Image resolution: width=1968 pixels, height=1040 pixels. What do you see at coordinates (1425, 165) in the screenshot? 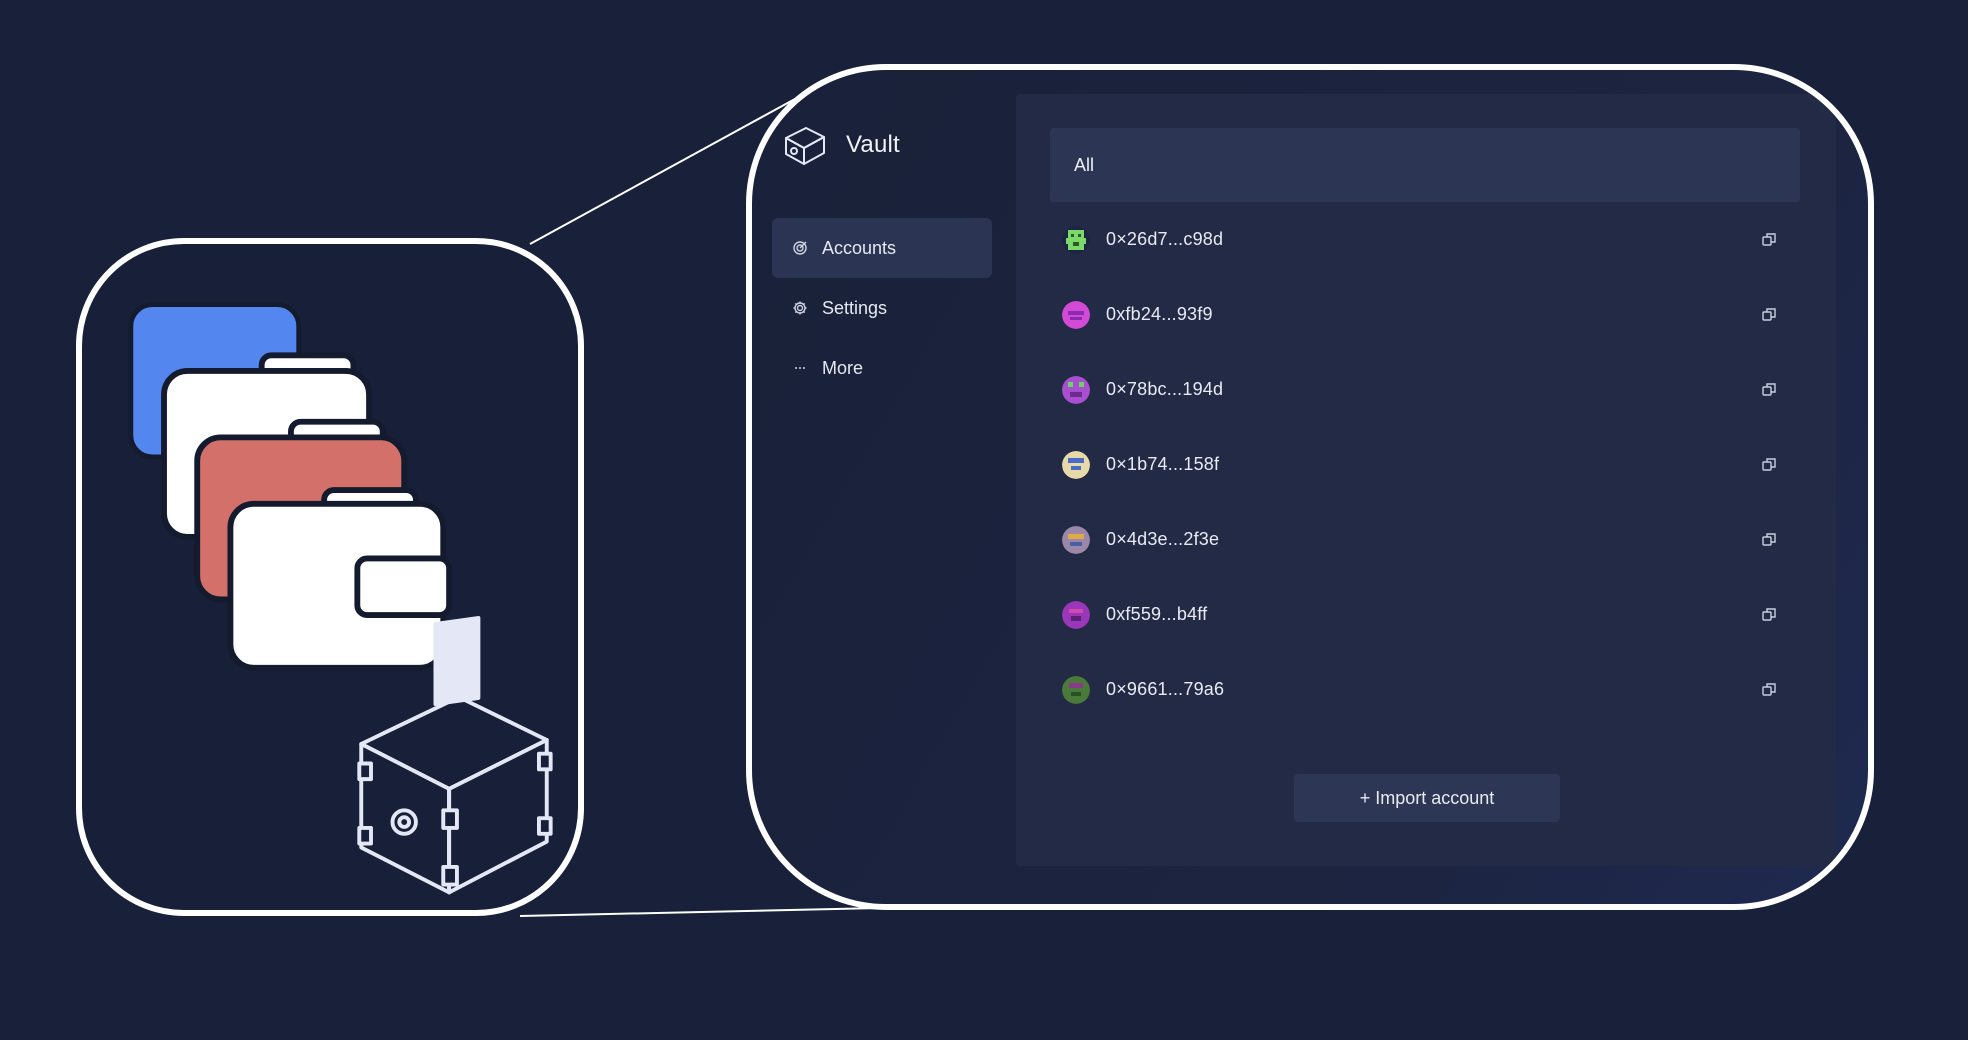
I see `filter-all-tab: All` at bounding box center [1425, 165].